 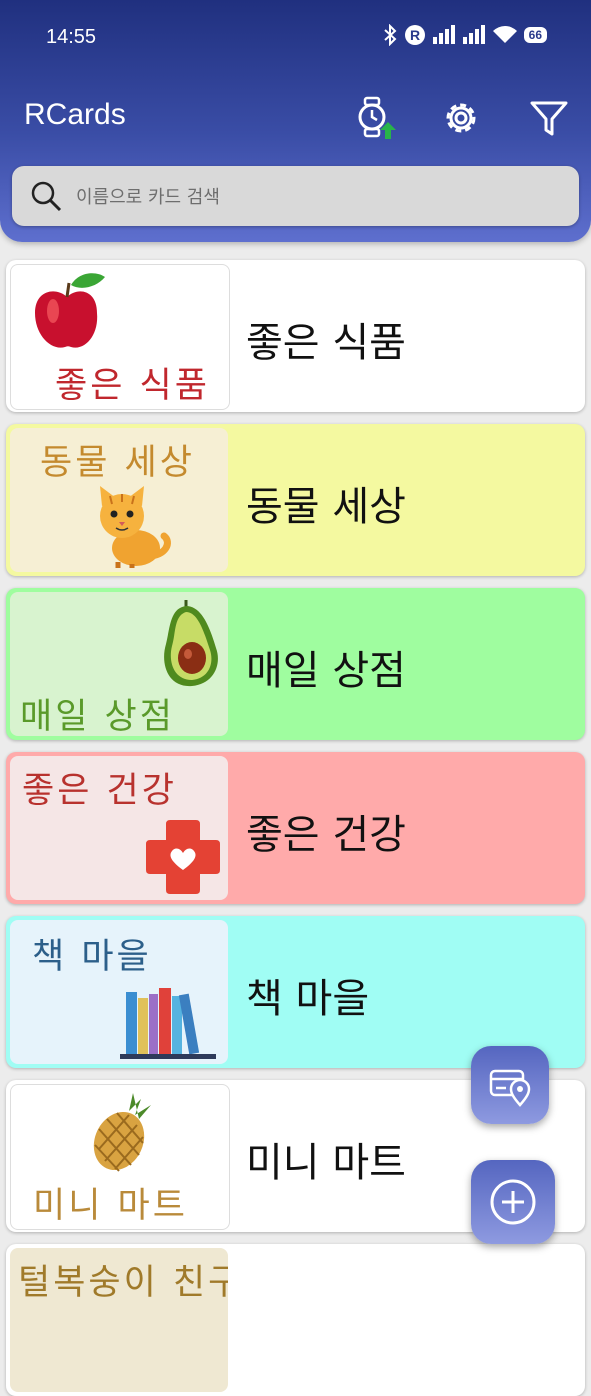 What do you see at coordinates (295, 37) in the screenshot?
I see `status-bar: 14:55 R 66` at bounding box center [295, 37].